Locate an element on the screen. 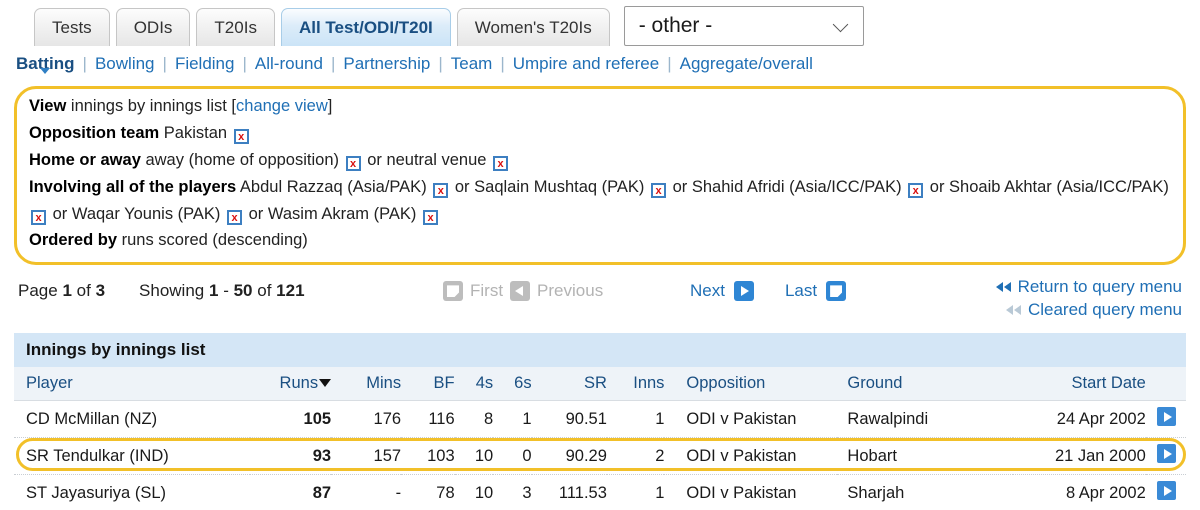  query-player-value: Abdul Razzaq (Asia/PAK) is located at coordinates (333, 186).